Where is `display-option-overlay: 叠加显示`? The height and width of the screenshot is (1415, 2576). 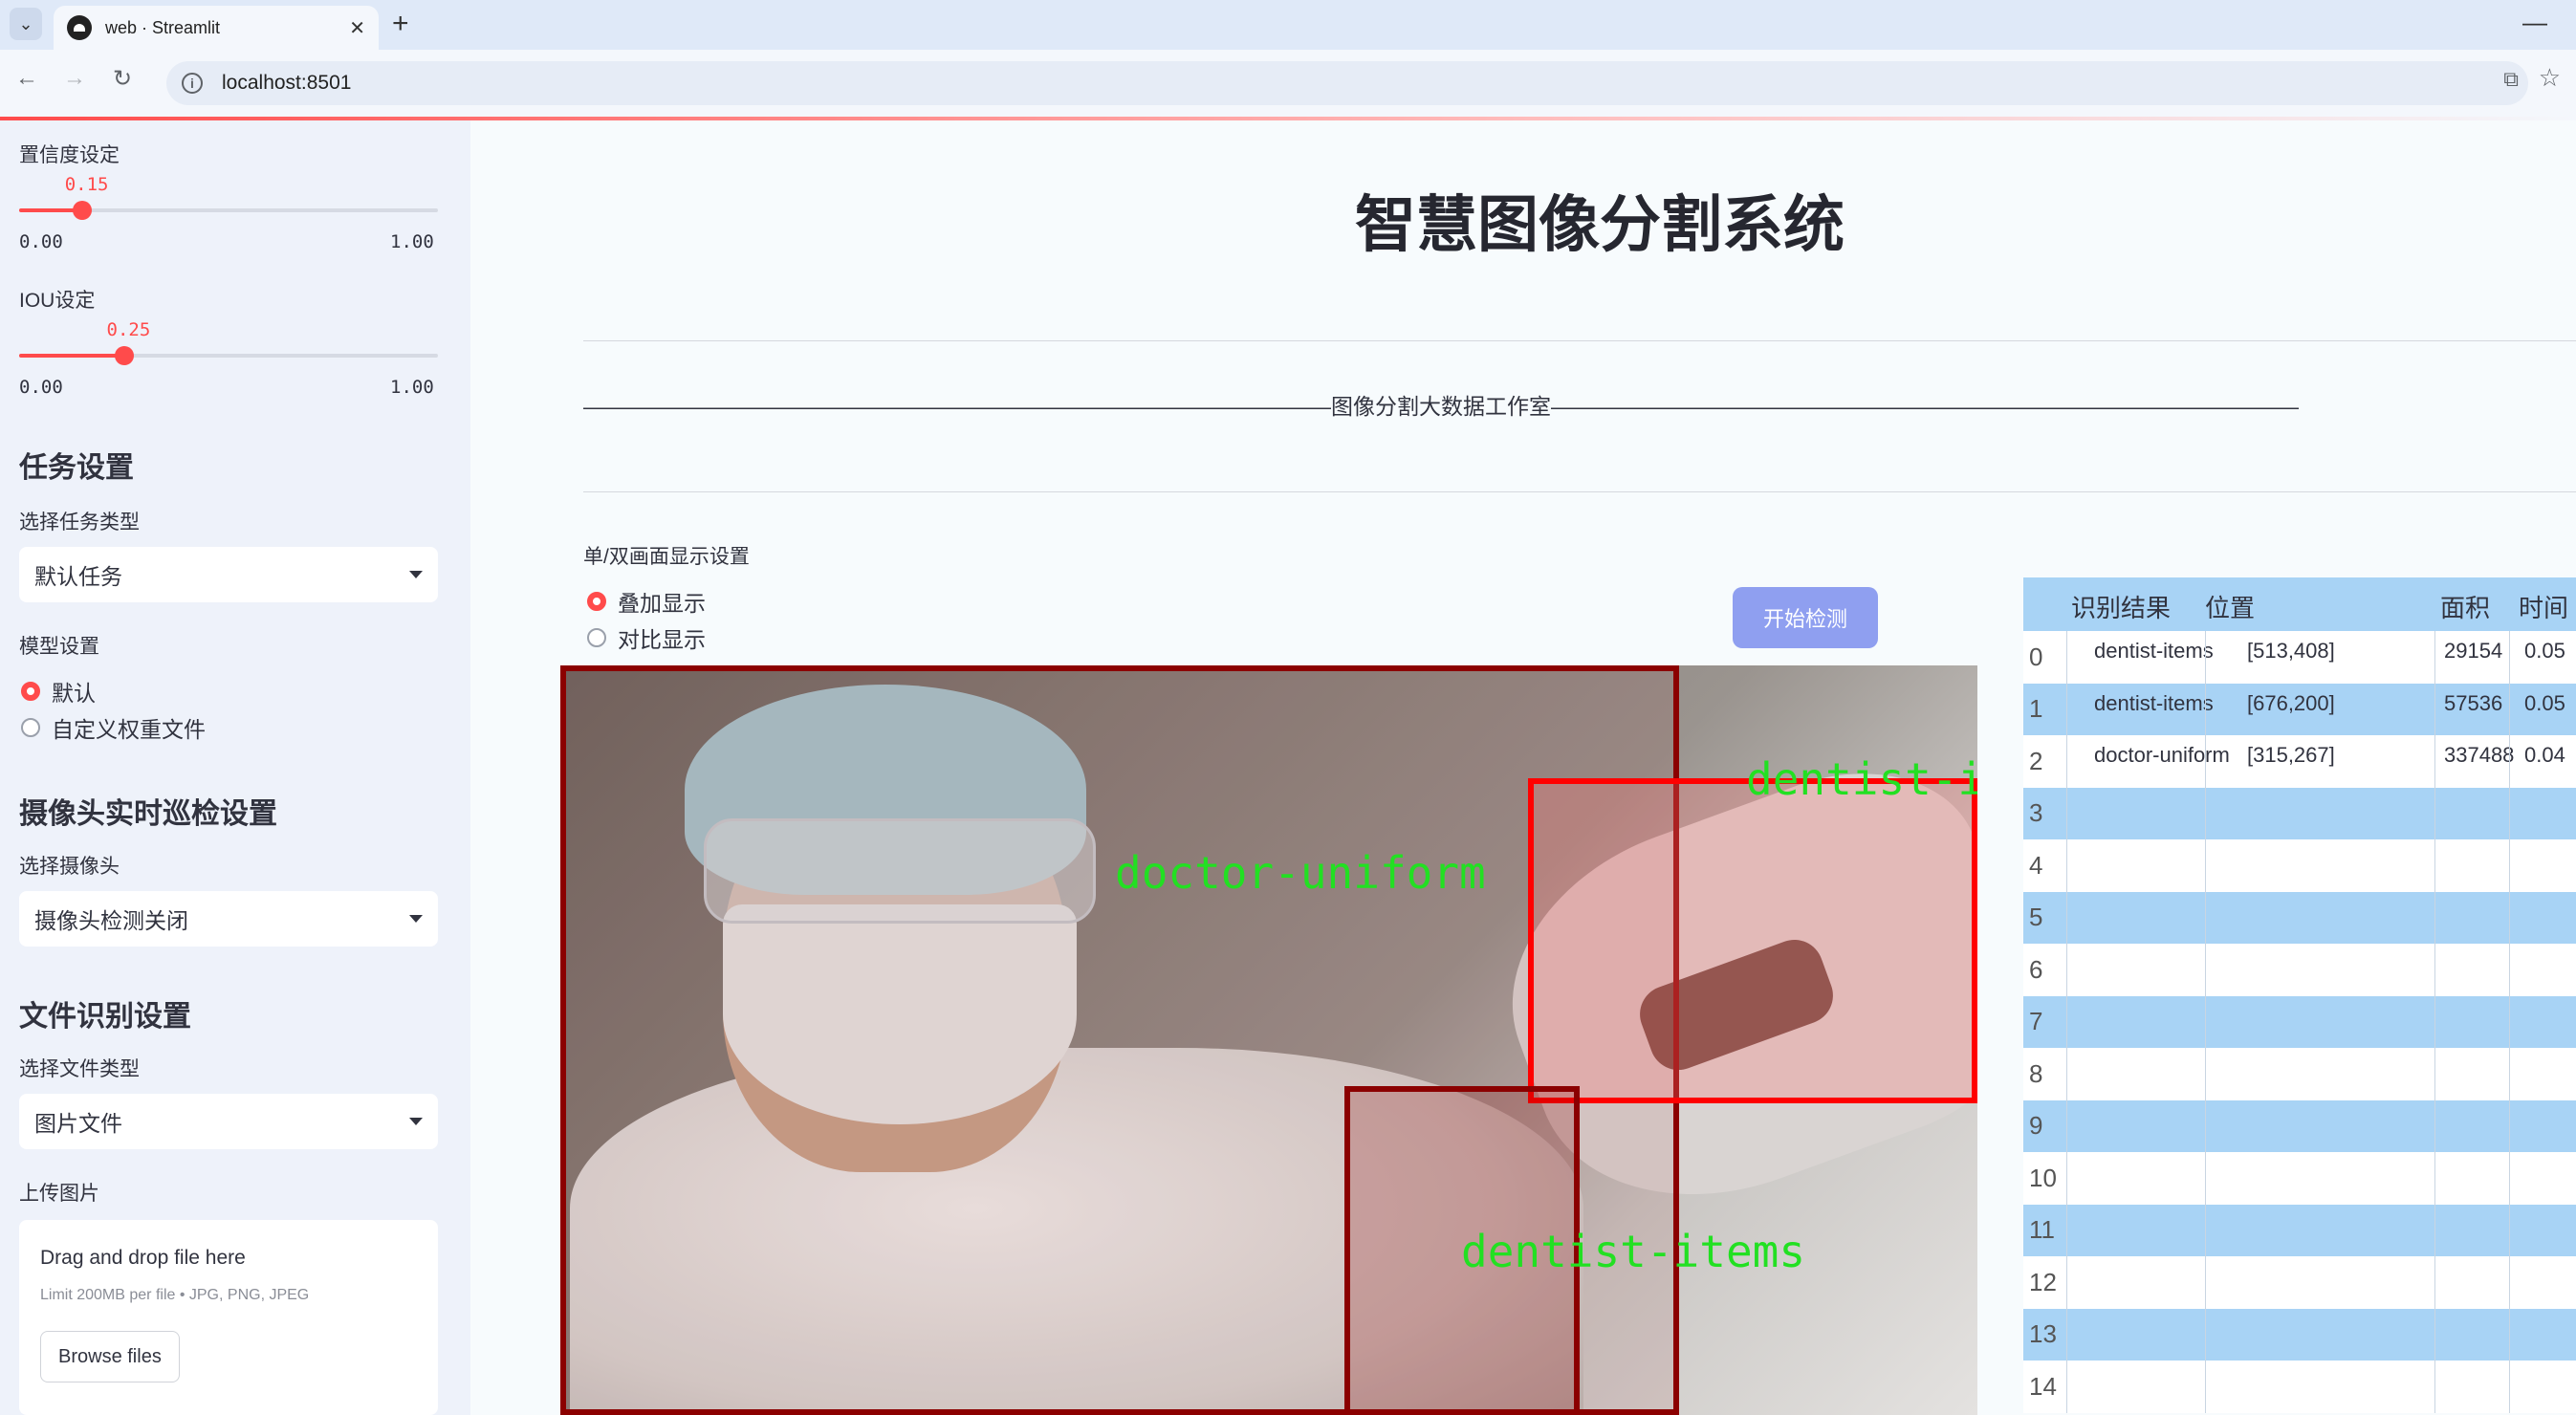 display-option-overlay: 叠加显示 is located at coordinates (646, 601).